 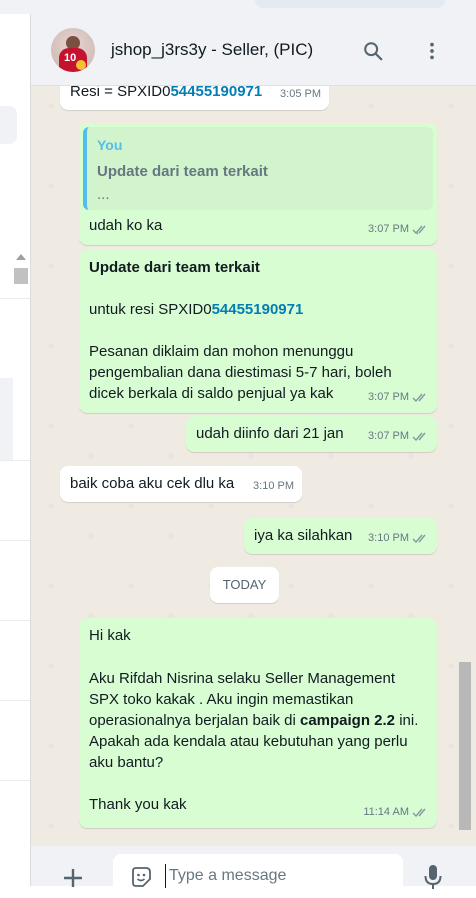 I want to click on resi-line: untuk resi SPXID054455190971, so click(x=256, y=309).